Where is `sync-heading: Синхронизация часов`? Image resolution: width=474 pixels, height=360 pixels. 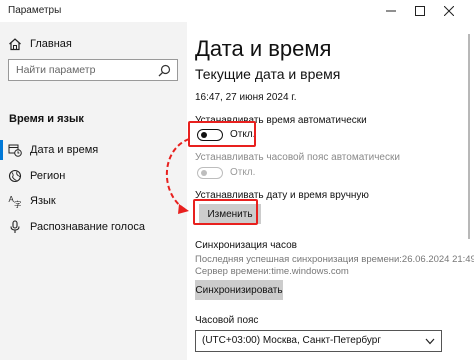 sync-heading: Синхронизация часов is located at coordinates (246, 245).